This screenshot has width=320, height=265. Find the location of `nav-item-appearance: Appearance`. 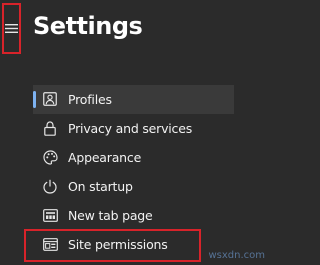

nav-item-appearance: Appearance is located at coordinates (133, 157).